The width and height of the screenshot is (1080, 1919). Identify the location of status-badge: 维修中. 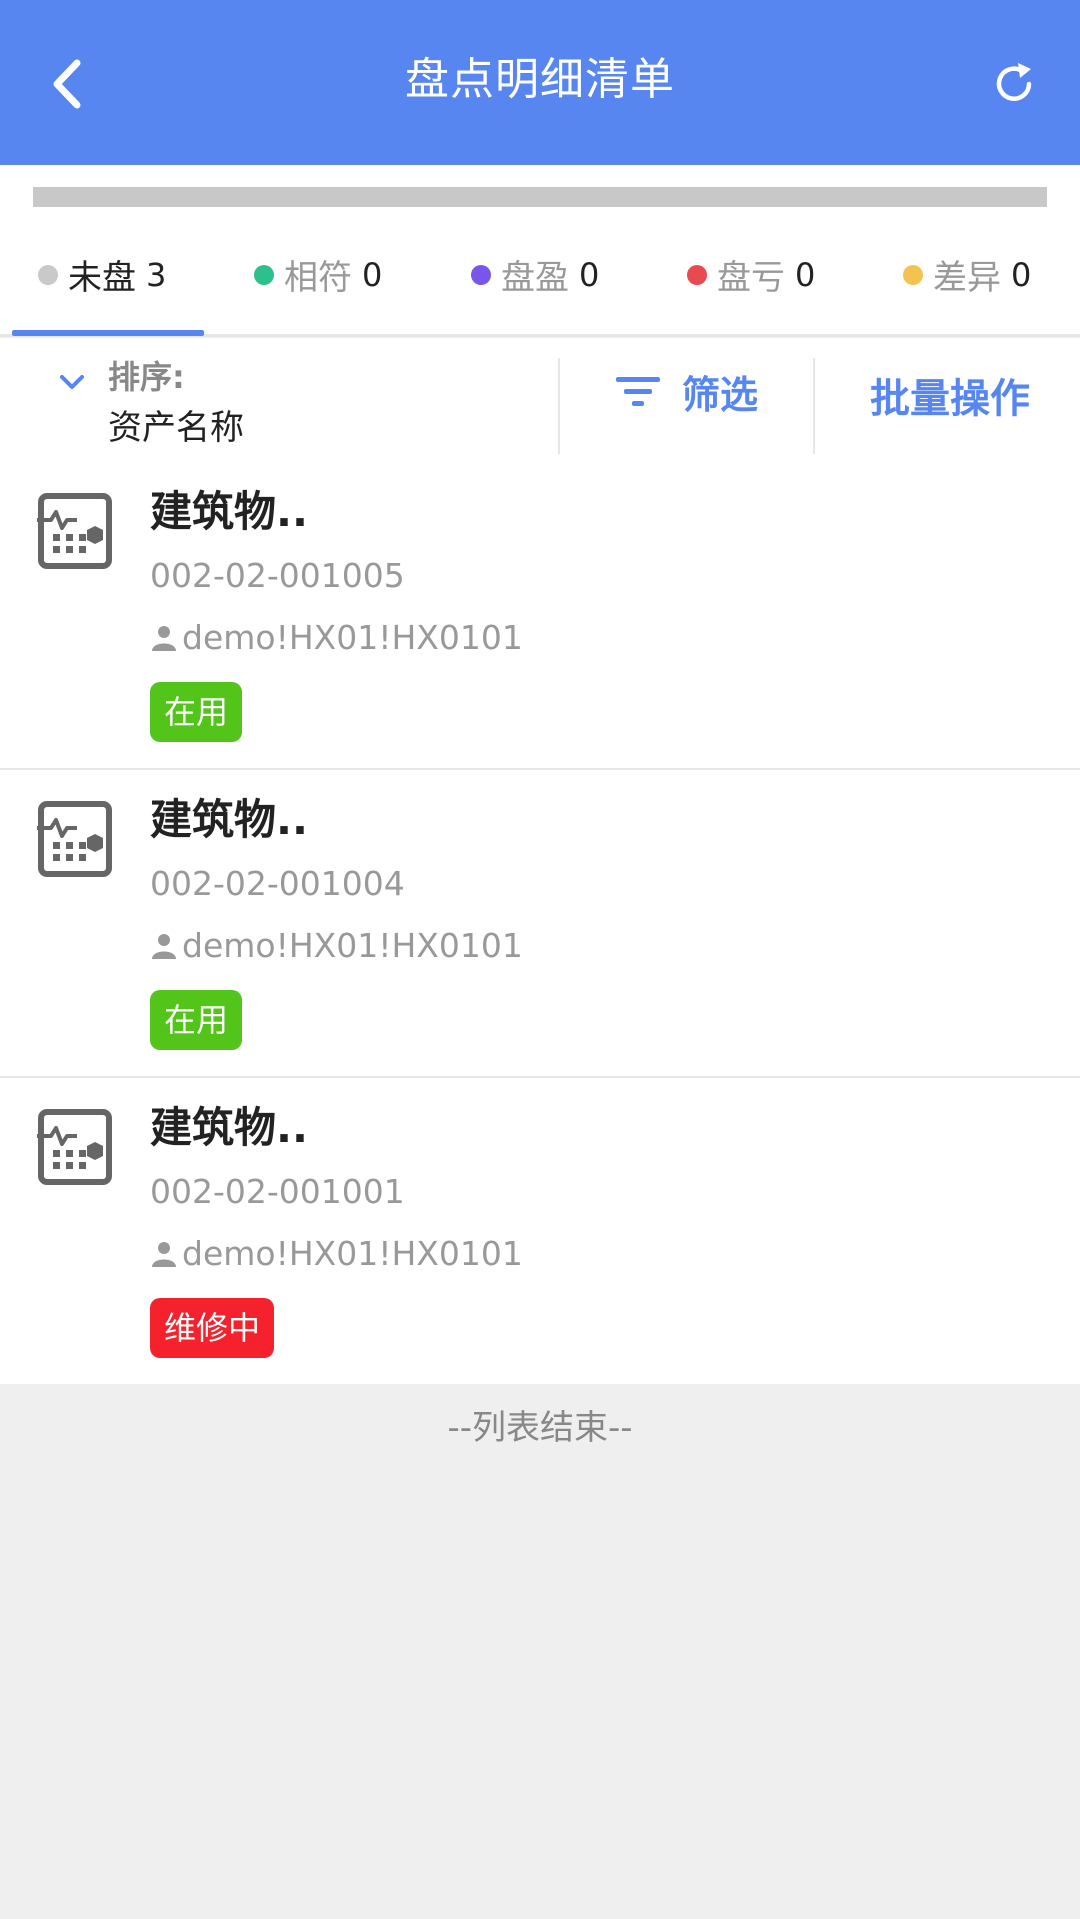
(212, 1328).